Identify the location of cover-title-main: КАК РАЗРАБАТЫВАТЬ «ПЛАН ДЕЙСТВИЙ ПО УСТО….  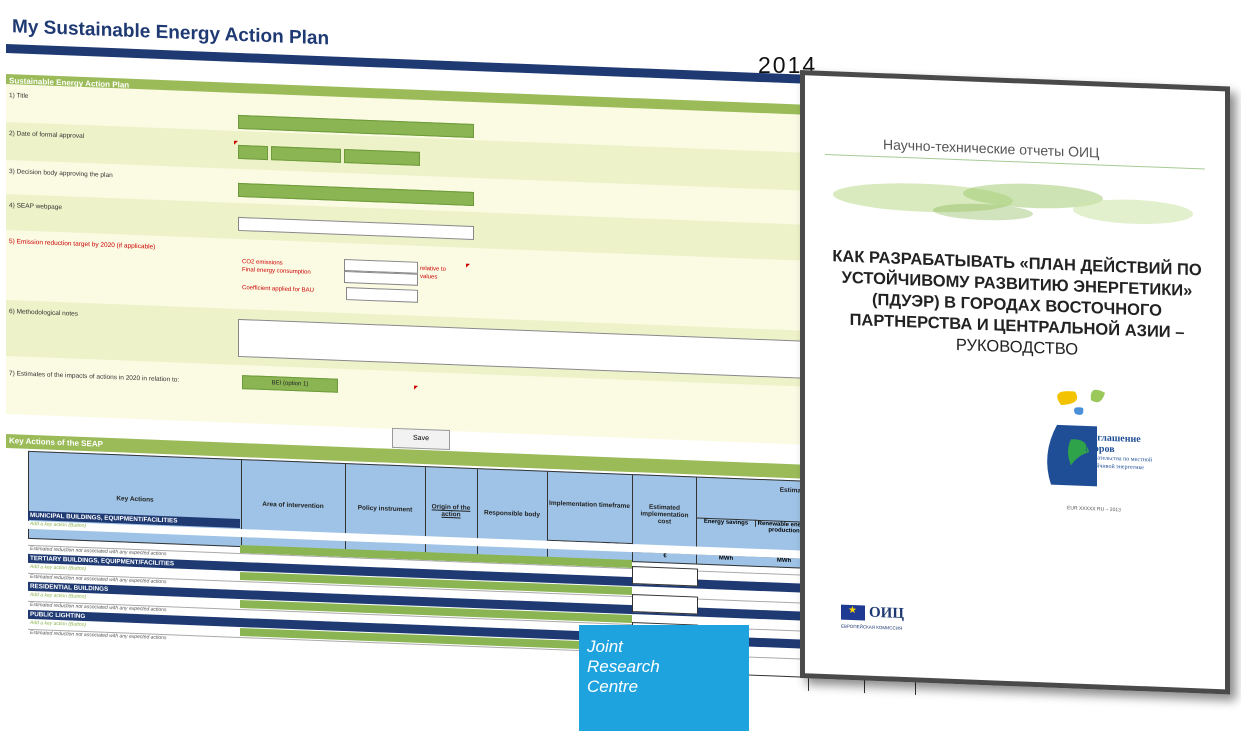
(1017, 294).